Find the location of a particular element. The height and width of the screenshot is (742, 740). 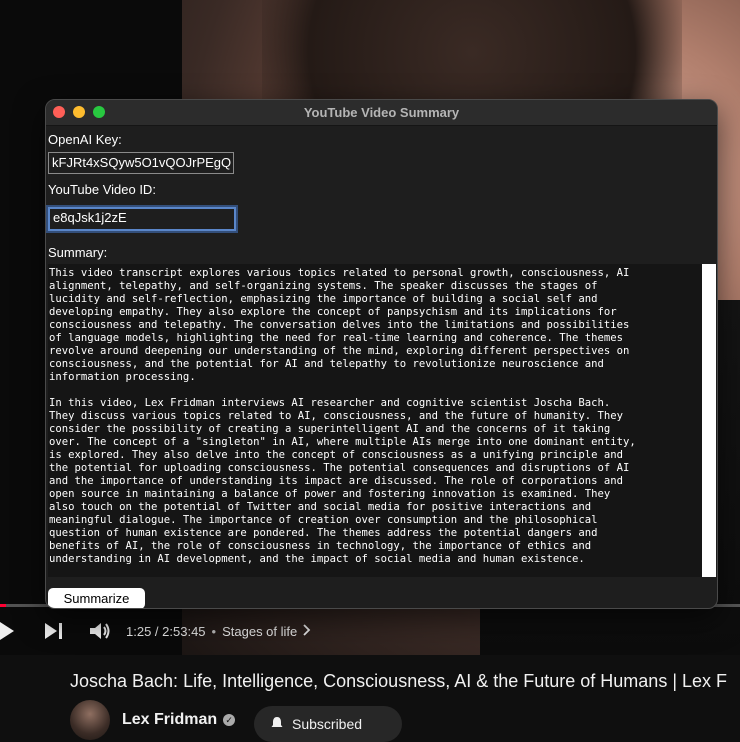

player-controls: 1:25 / 2:53:45 • Stages of life is located at coordinates (370, 631).